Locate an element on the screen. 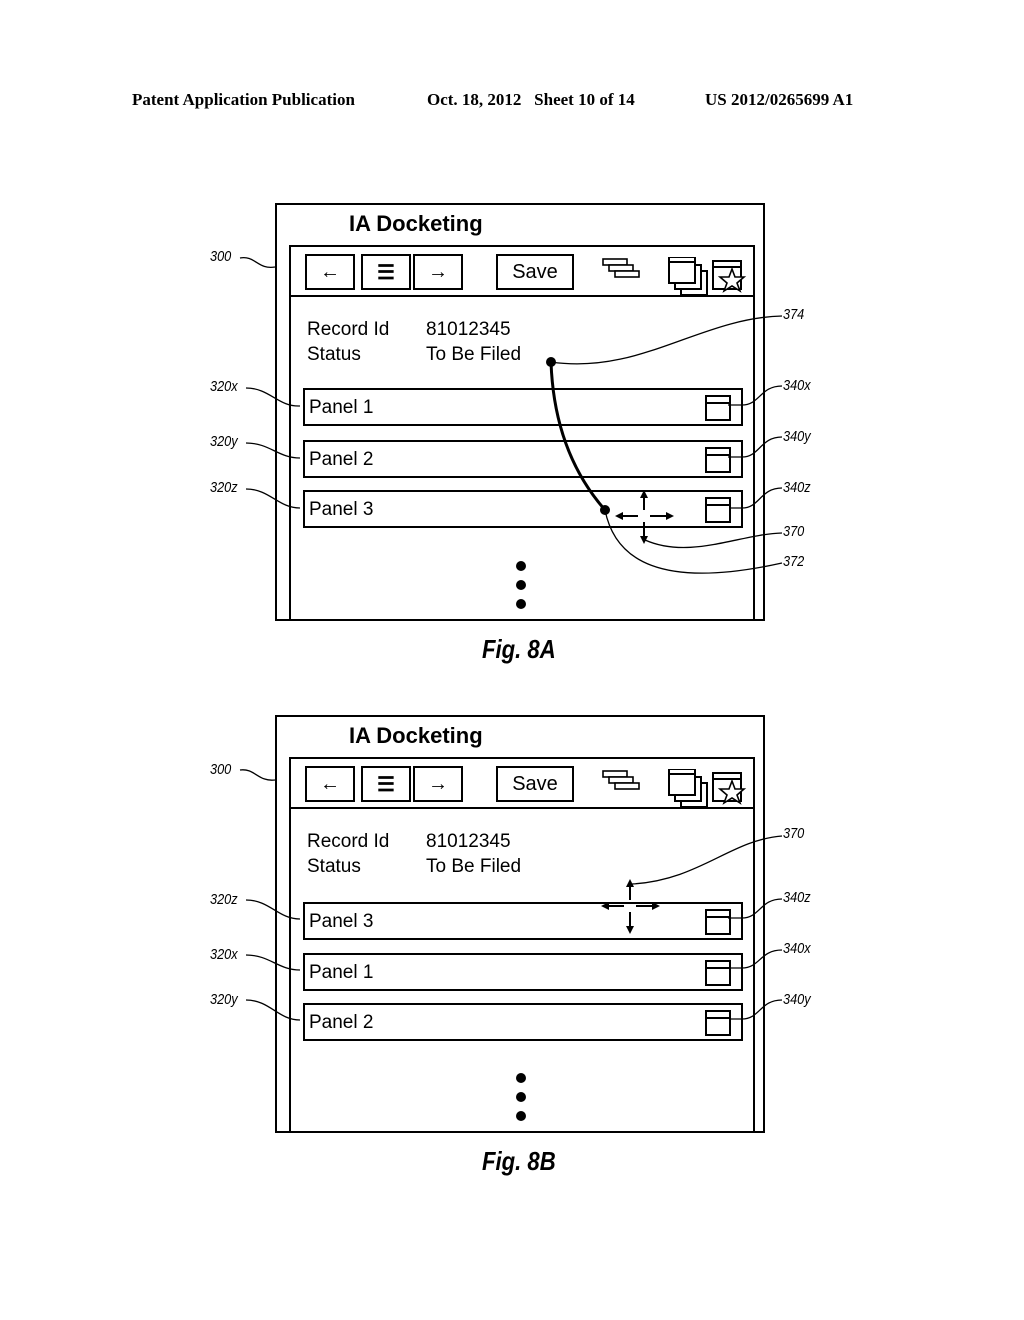 The height and width of the screenshot is (1320, 1024). figure-caption: Fig. 8B is located at coordinates (519, 1161).